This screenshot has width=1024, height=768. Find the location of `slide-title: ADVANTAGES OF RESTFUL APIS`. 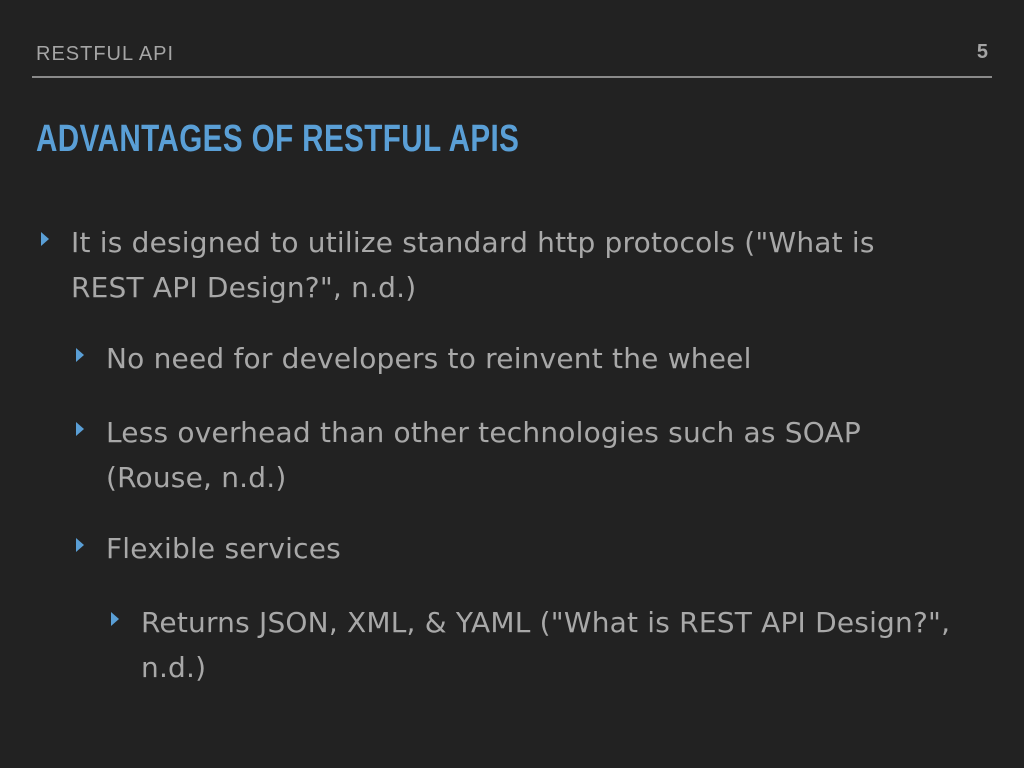

slide-title: ADVANTAGES OF RESTFUL APIS is located at coordinates (278, 139).